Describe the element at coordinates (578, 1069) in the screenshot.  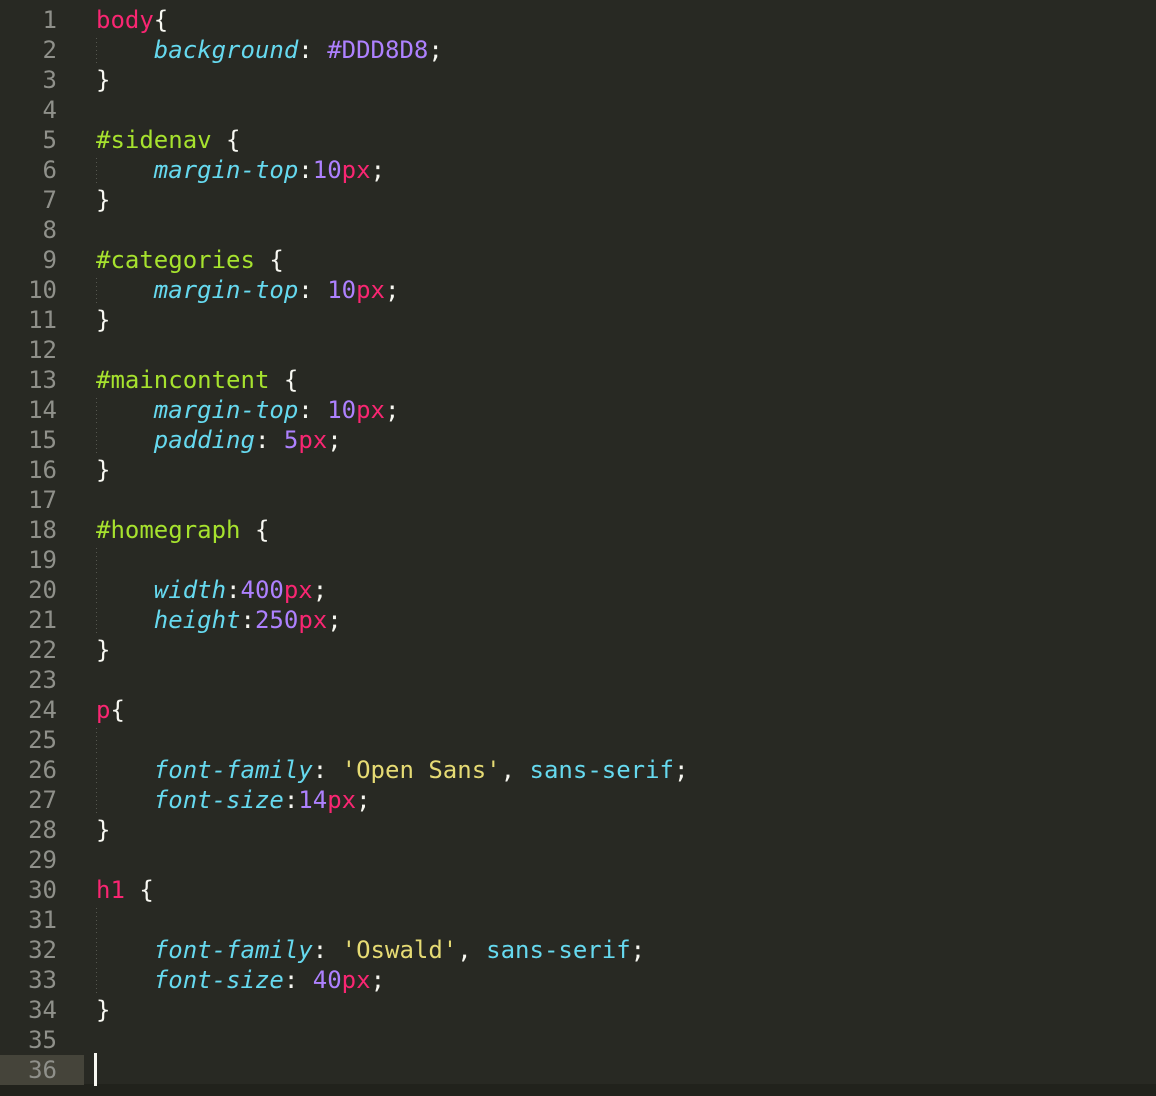
I see `code-line: 36` at that location.